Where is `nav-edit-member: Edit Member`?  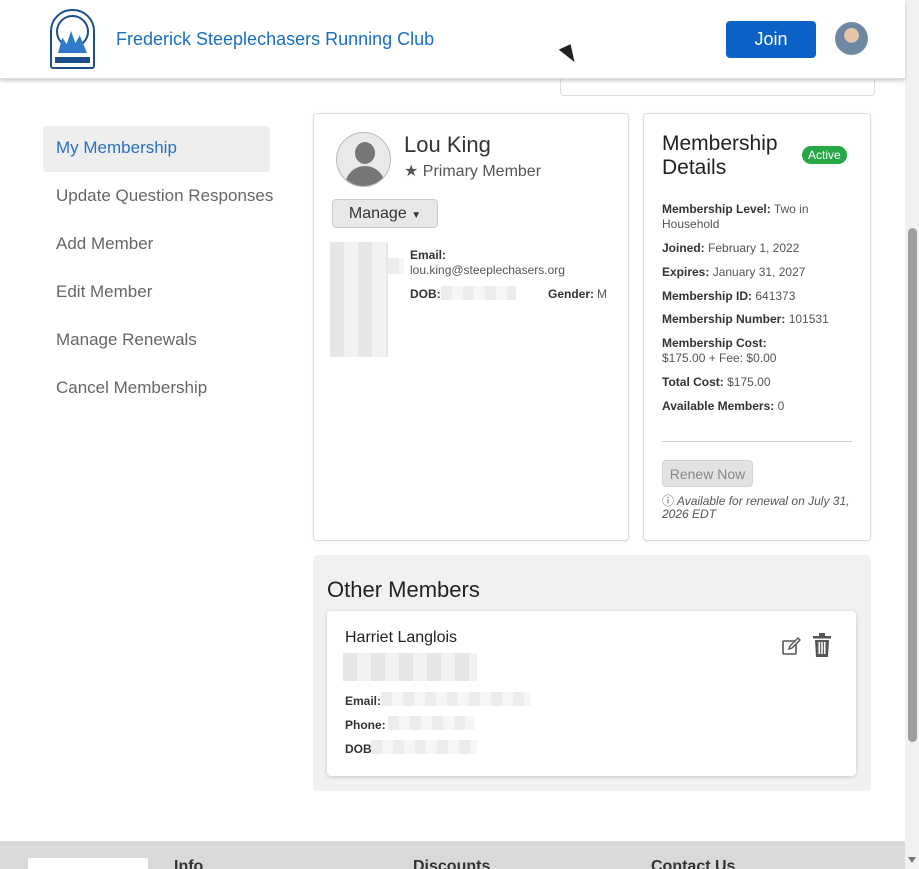 nav-edit-member: Edit Member is located at coordinates (163, 293).